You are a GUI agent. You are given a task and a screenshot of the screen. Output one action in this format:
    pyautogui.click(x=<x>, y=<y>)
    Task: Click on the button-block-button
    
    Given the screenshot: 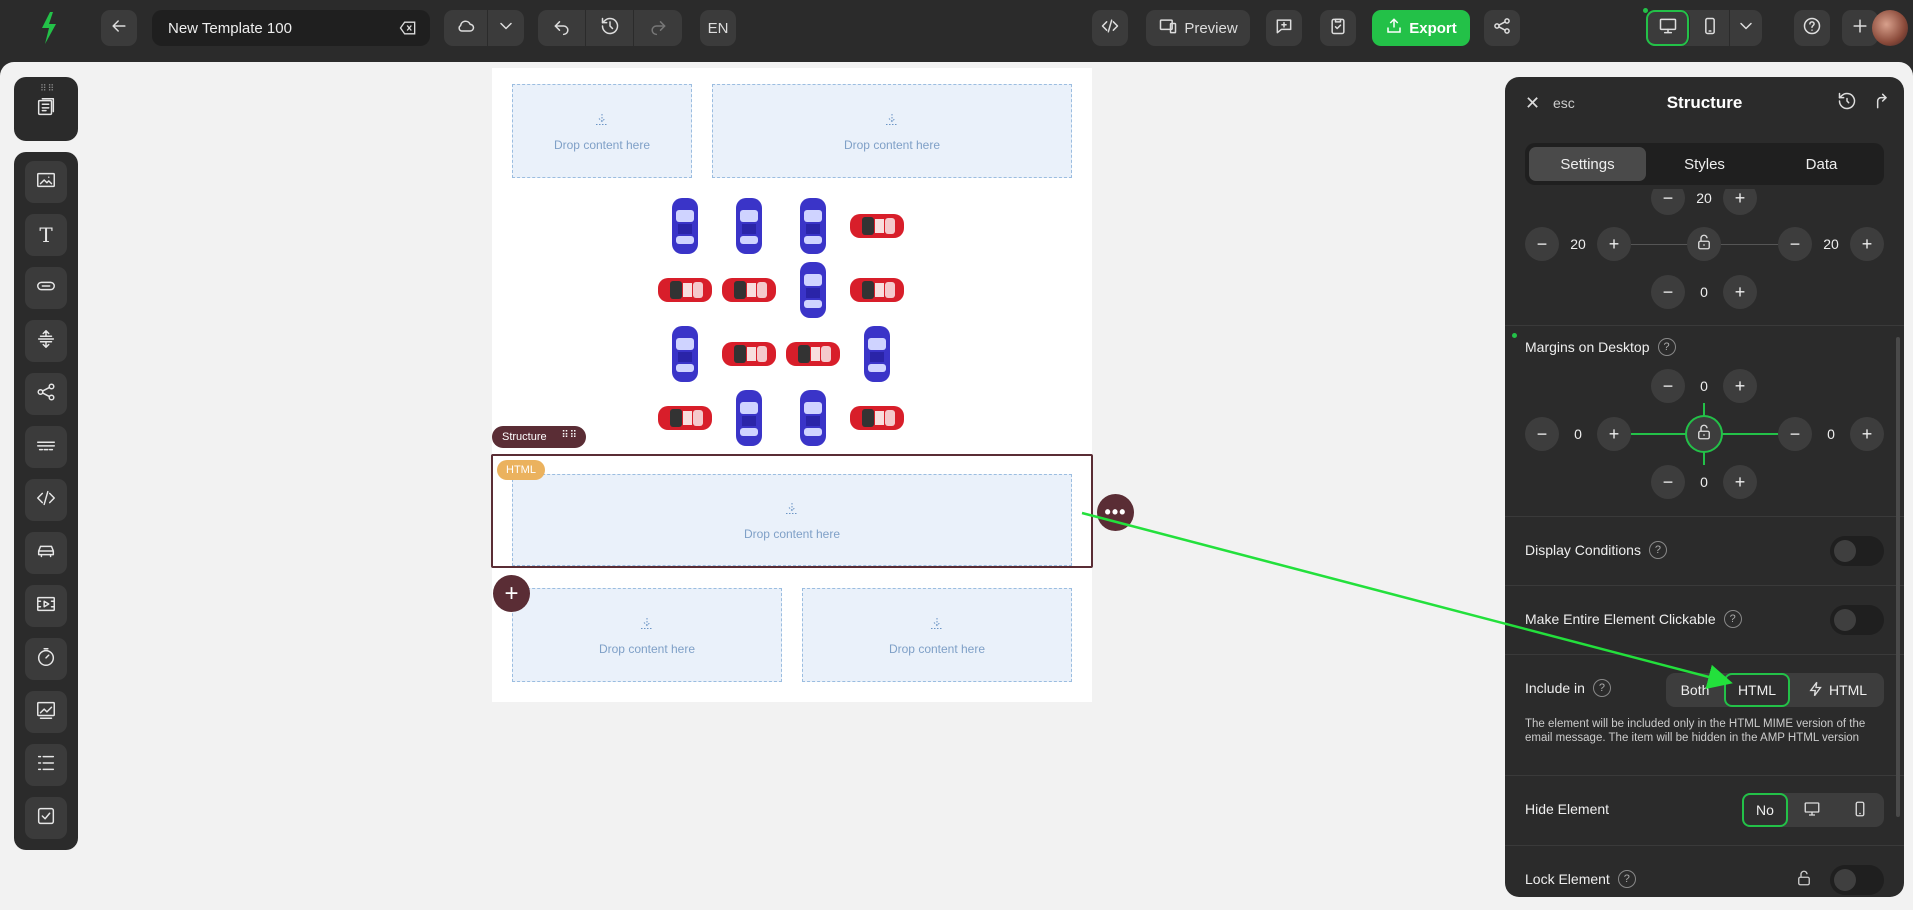 What is the action you would take?
    pyautogui.click(x=46, y=288)
    